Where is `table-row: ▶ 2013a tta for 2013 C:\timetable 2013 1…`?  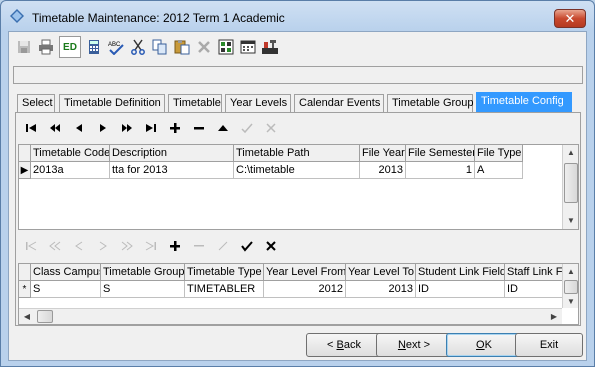
table-row: ▶ 2013a tta for 2013 C:\timetable 2013 1… is located at coordinates (271, 170).